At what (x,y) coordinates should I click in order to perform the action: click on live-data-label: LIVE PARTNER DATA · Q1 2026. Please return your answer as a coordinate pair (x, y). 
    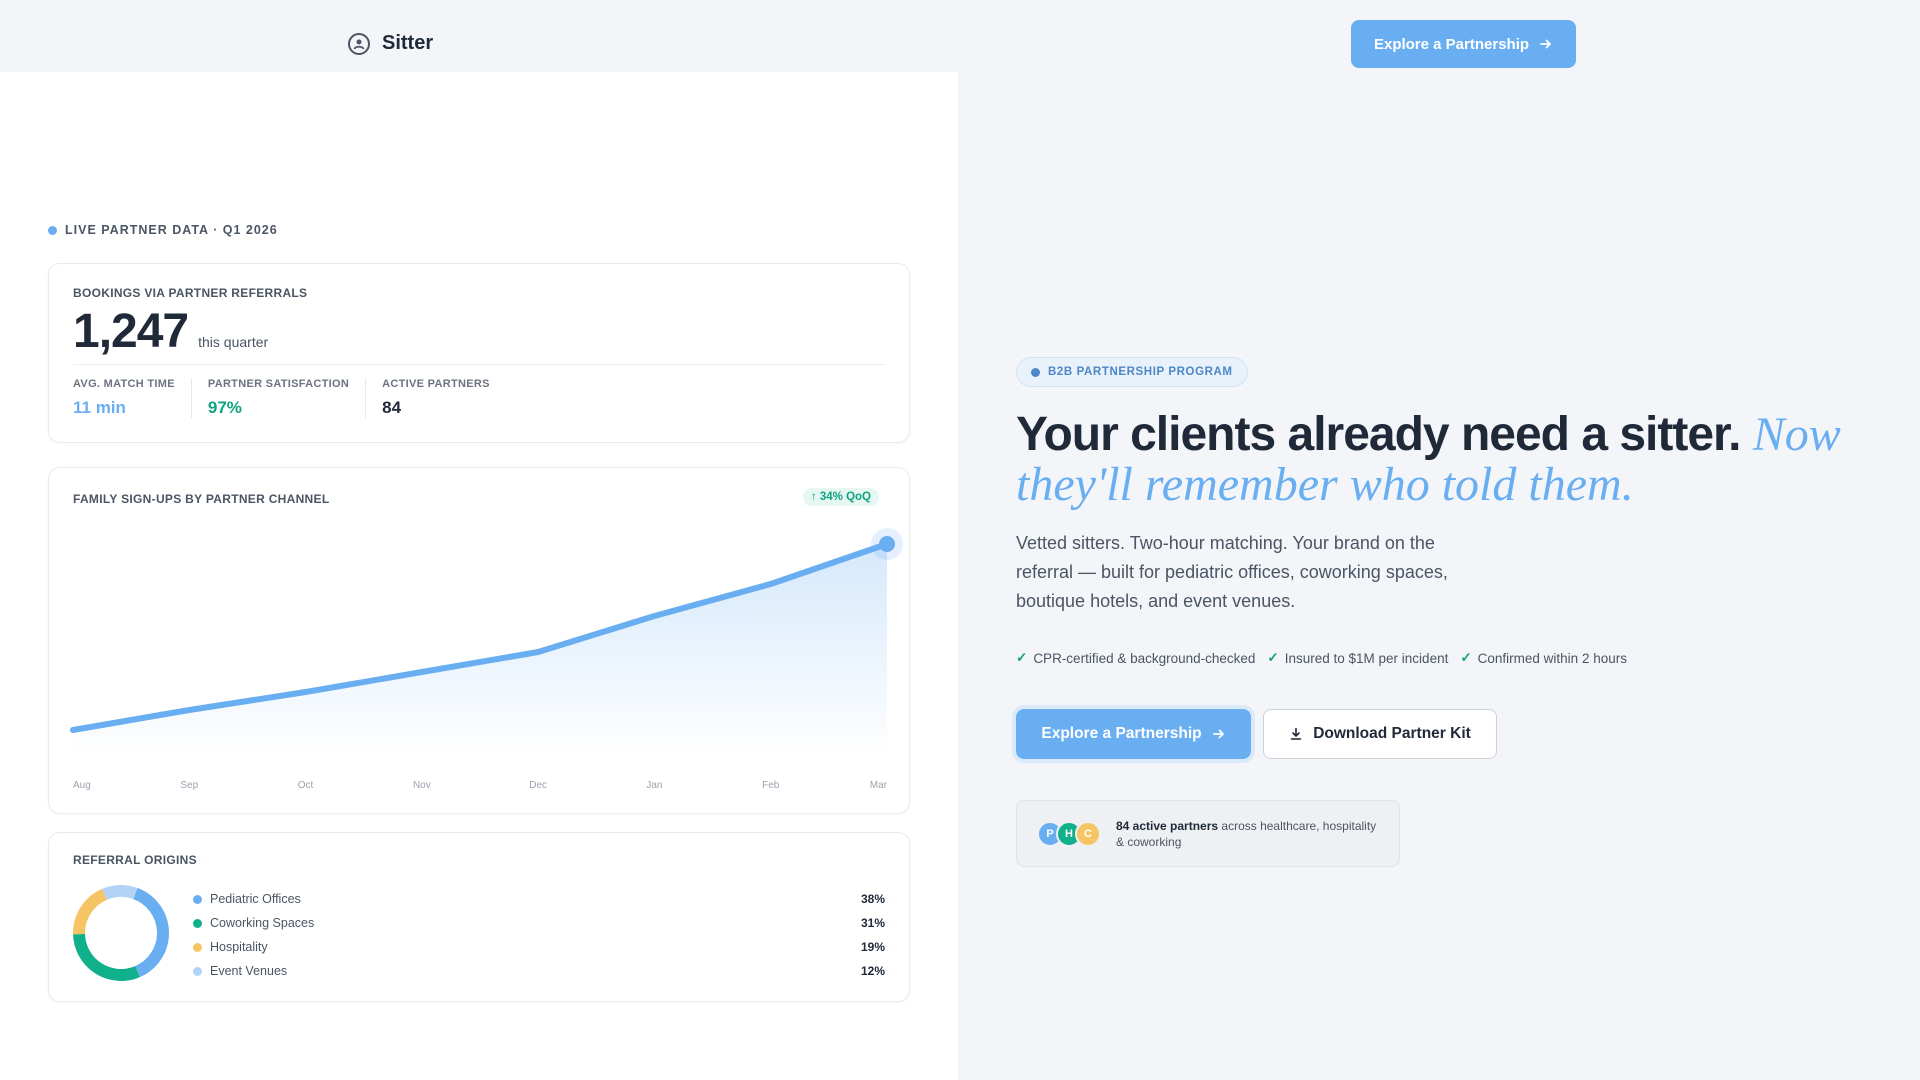
    Looking at the image, I should click on (163, 230).